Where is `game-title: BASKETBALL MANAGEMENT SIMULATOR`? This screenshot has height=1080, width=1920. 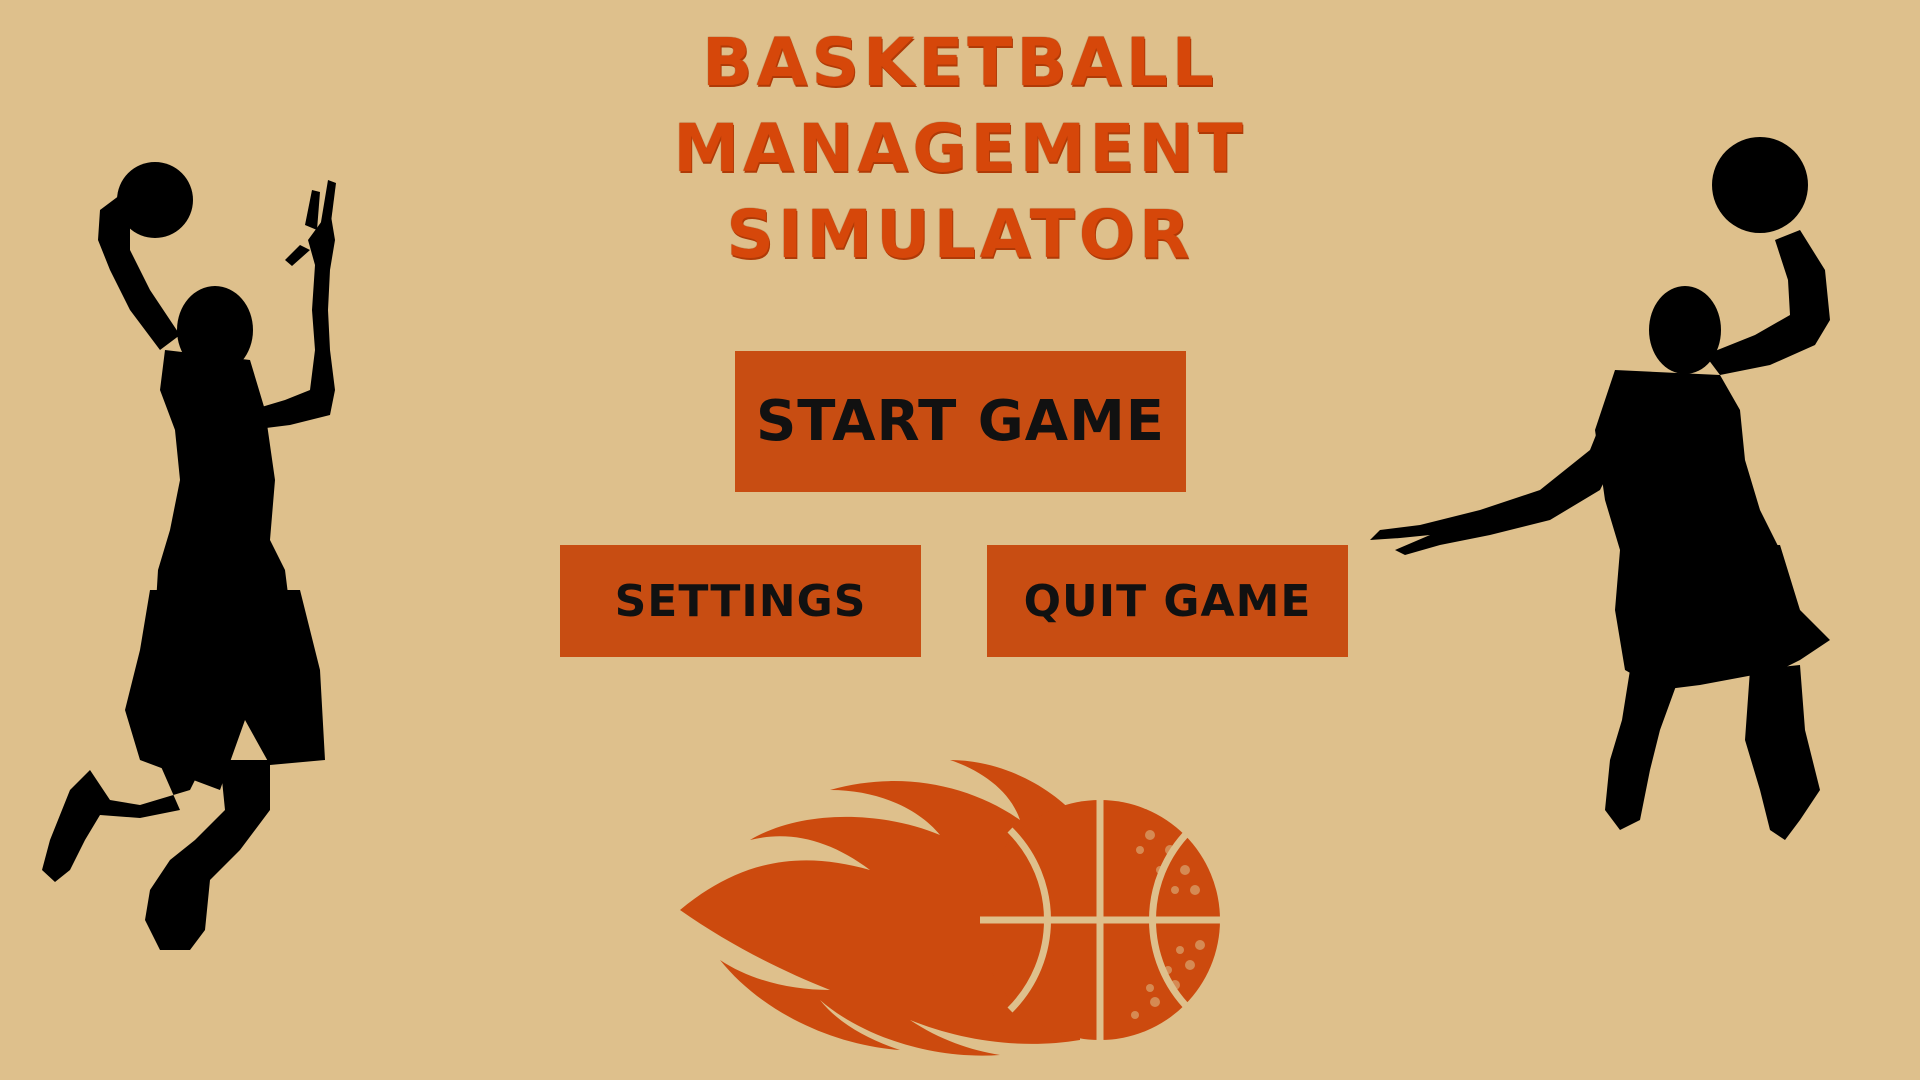
game-title: BASKETBALL MANAGEMENT SIMULATOR is located at coordinates (960, 149).